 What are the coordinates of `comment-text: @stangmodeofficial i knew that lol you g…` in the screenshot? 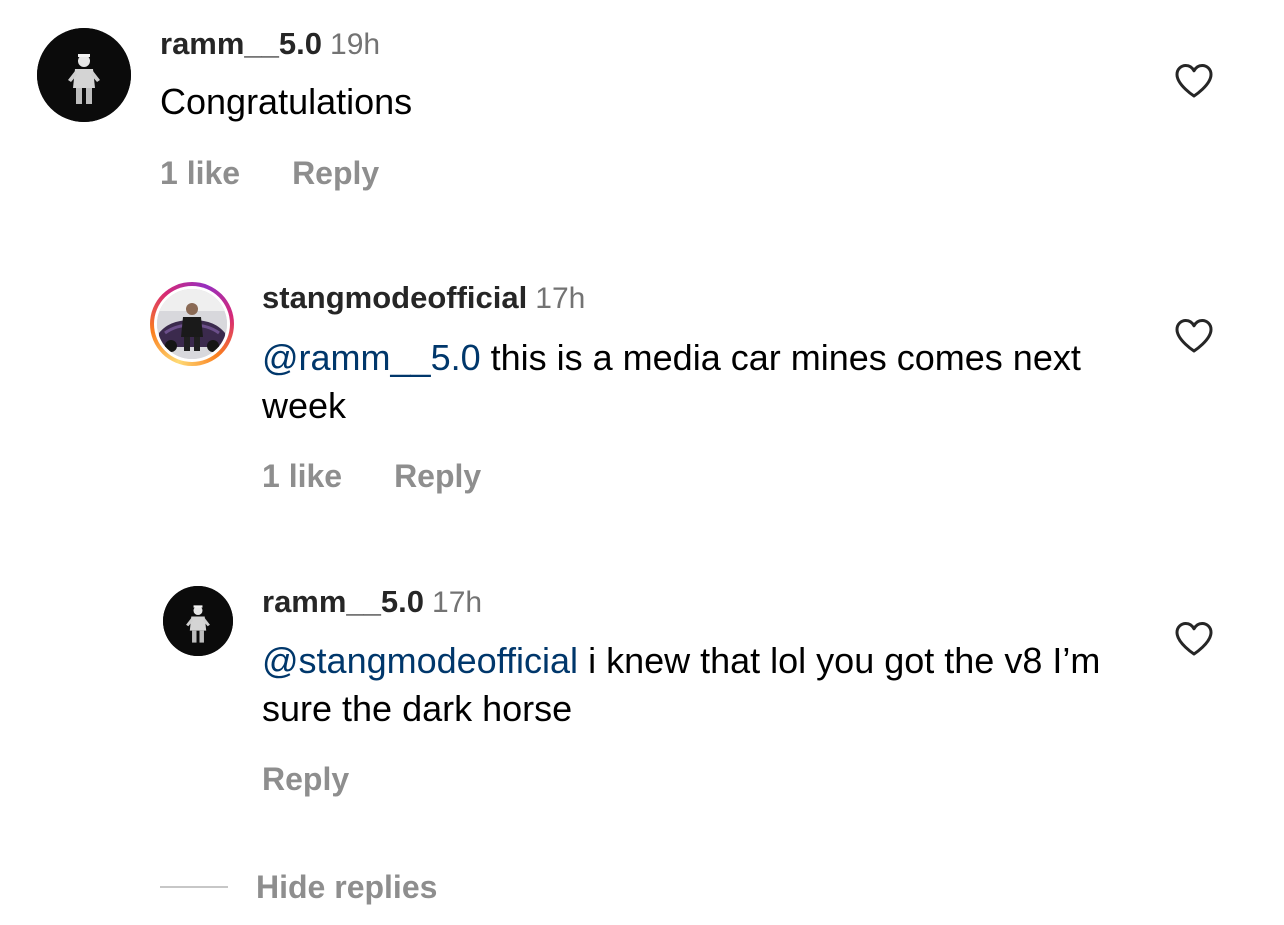 It's located at (702, 685).